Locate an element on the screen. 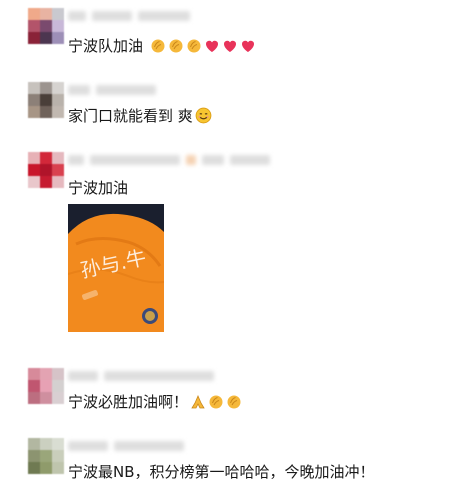  comment-text: 家门口就能看到 爽 is located at coordinates (140, 117).